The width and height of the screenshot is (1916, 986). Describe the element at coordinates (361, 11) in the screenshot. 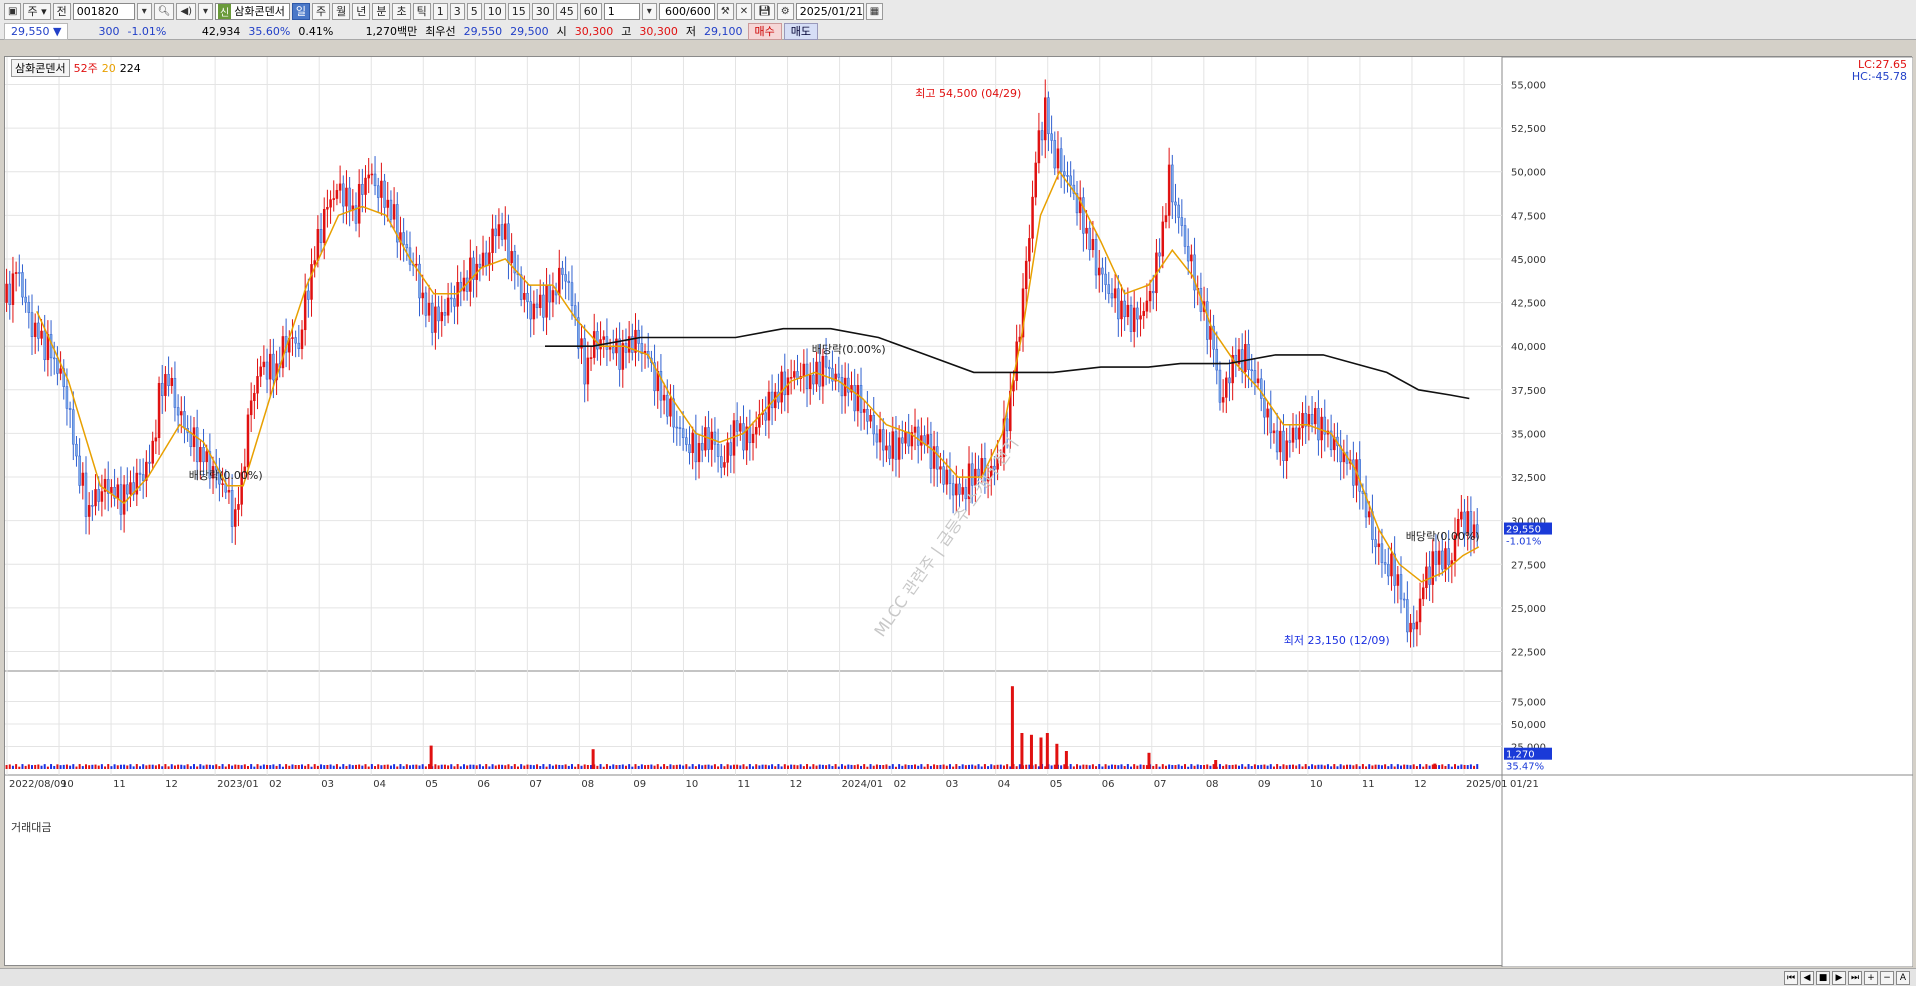

I see `tab-period-year: 년` at that location.